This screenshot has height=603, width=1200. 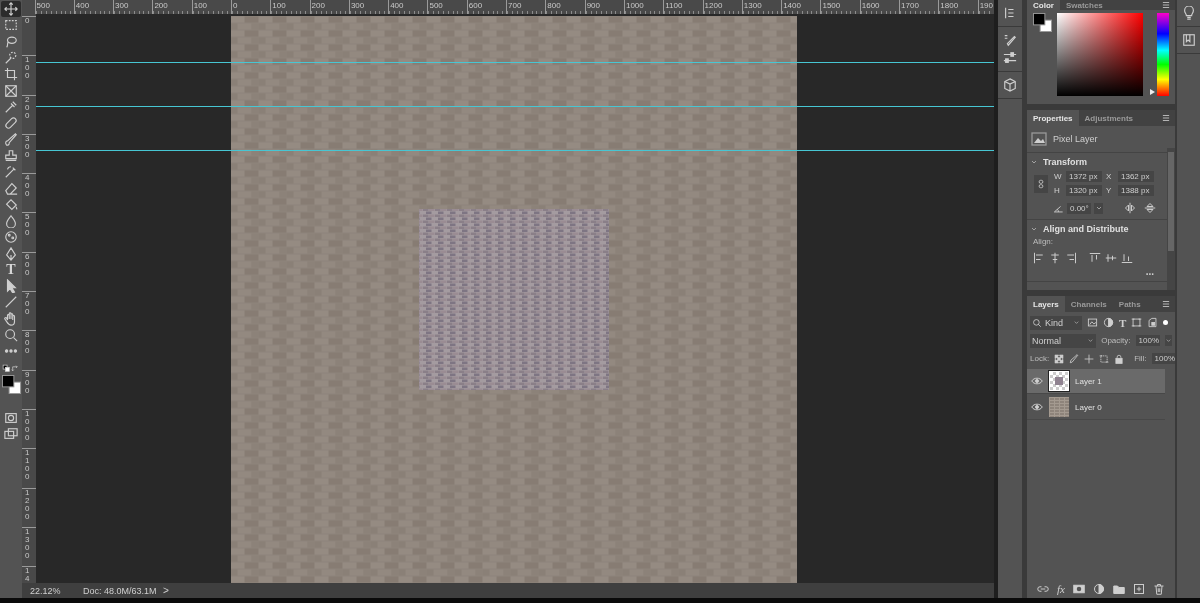 What do you see at coordinates (553, 6) in the screenshot?
I see `ruler-number: 800` at bounding box center [553, 6].